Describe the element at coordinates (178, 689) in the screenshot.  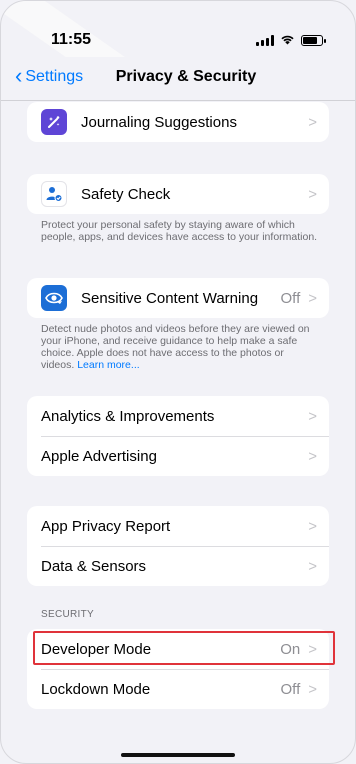
I see `lockdown-mode-row: Lockdown Mode Off >` at that location.